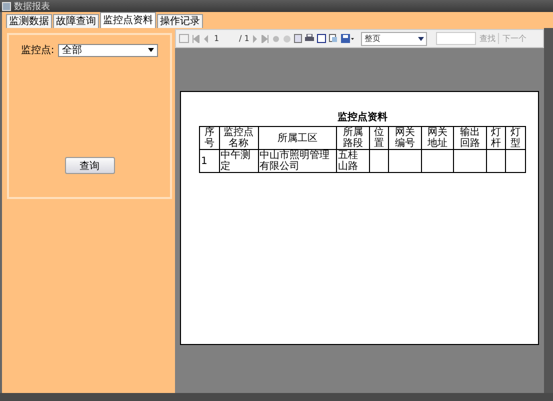 This screenshot has width=553, height=401. I want to click on table-cell: 中山市照明管理有限公司, so click(297, 161).